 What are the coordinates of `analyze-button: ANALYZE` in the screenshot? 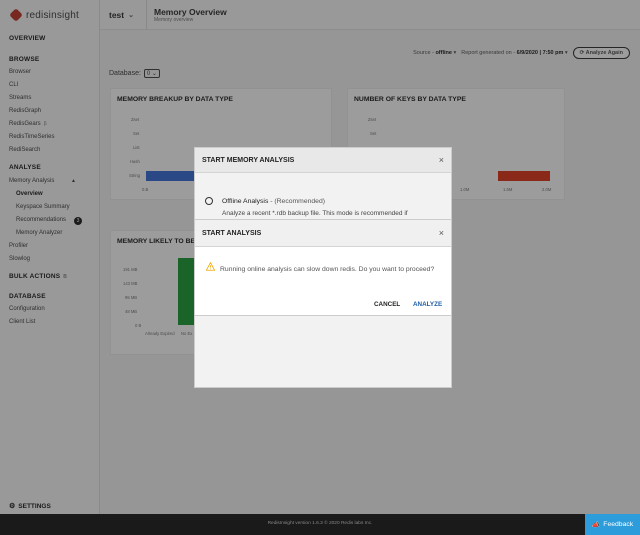 It's located at (427, 304).